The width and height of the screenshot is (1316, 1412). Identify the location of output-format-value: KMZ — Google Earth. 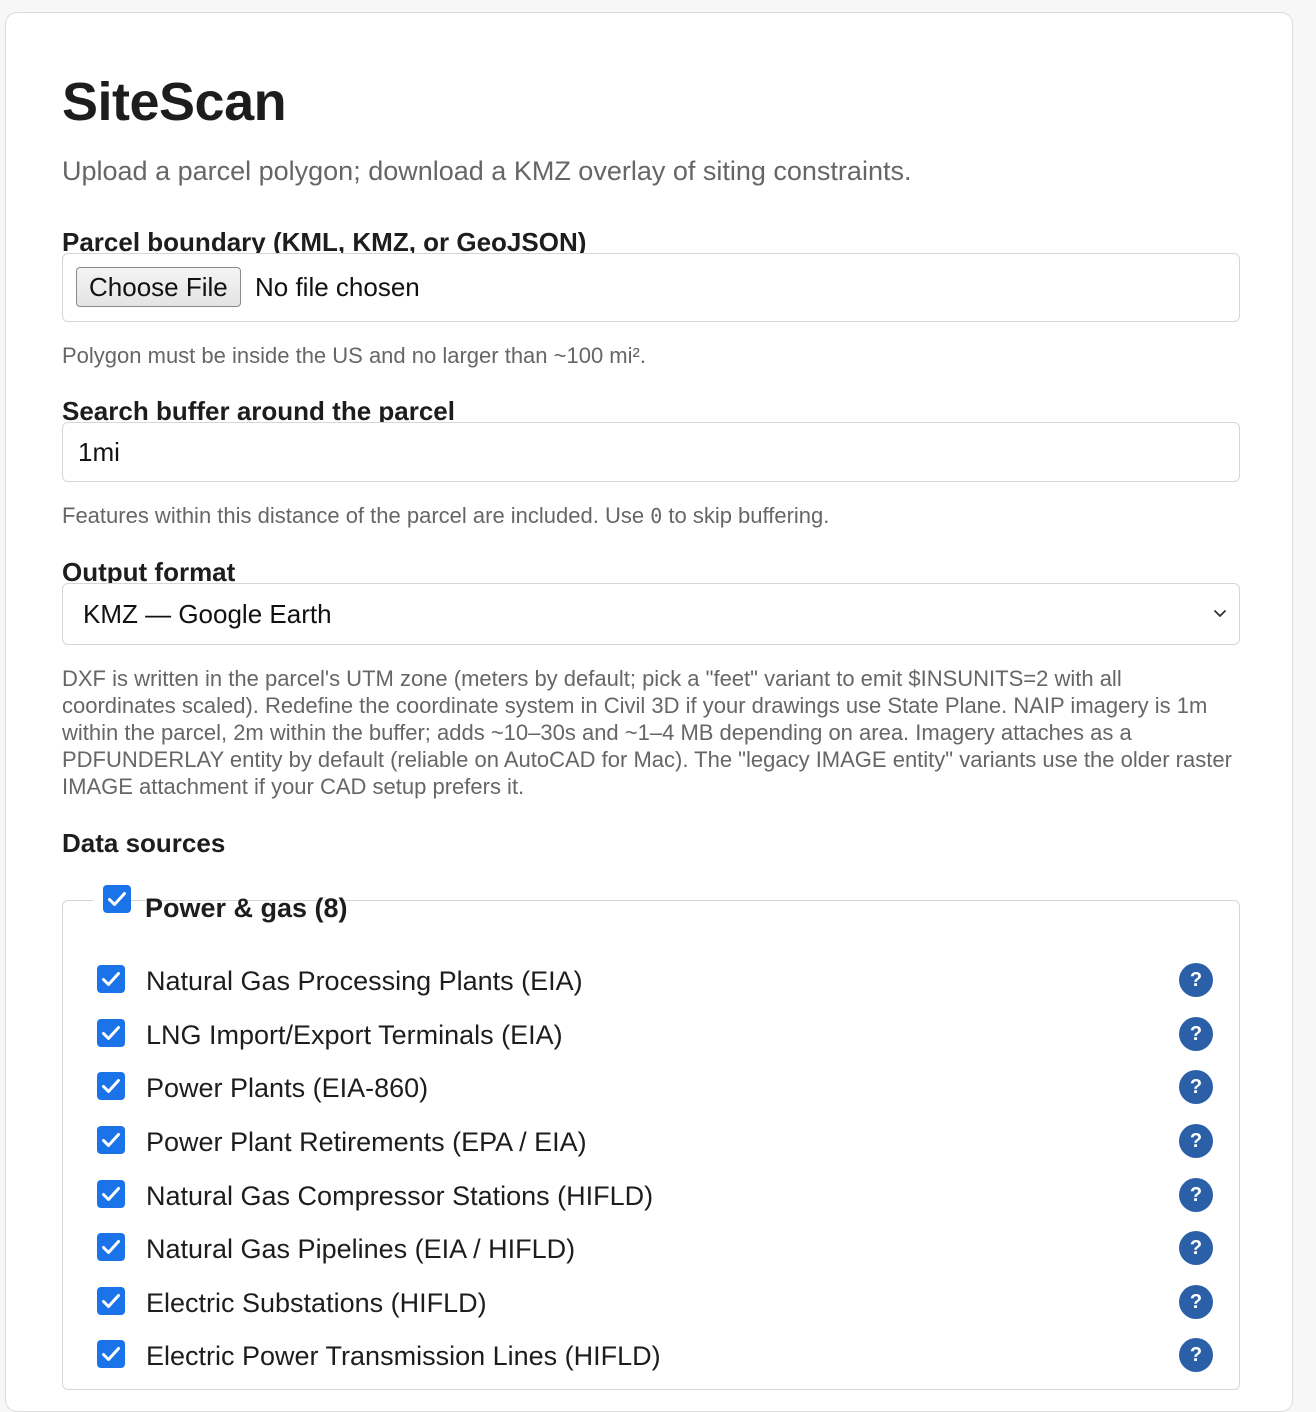
(207, 614).